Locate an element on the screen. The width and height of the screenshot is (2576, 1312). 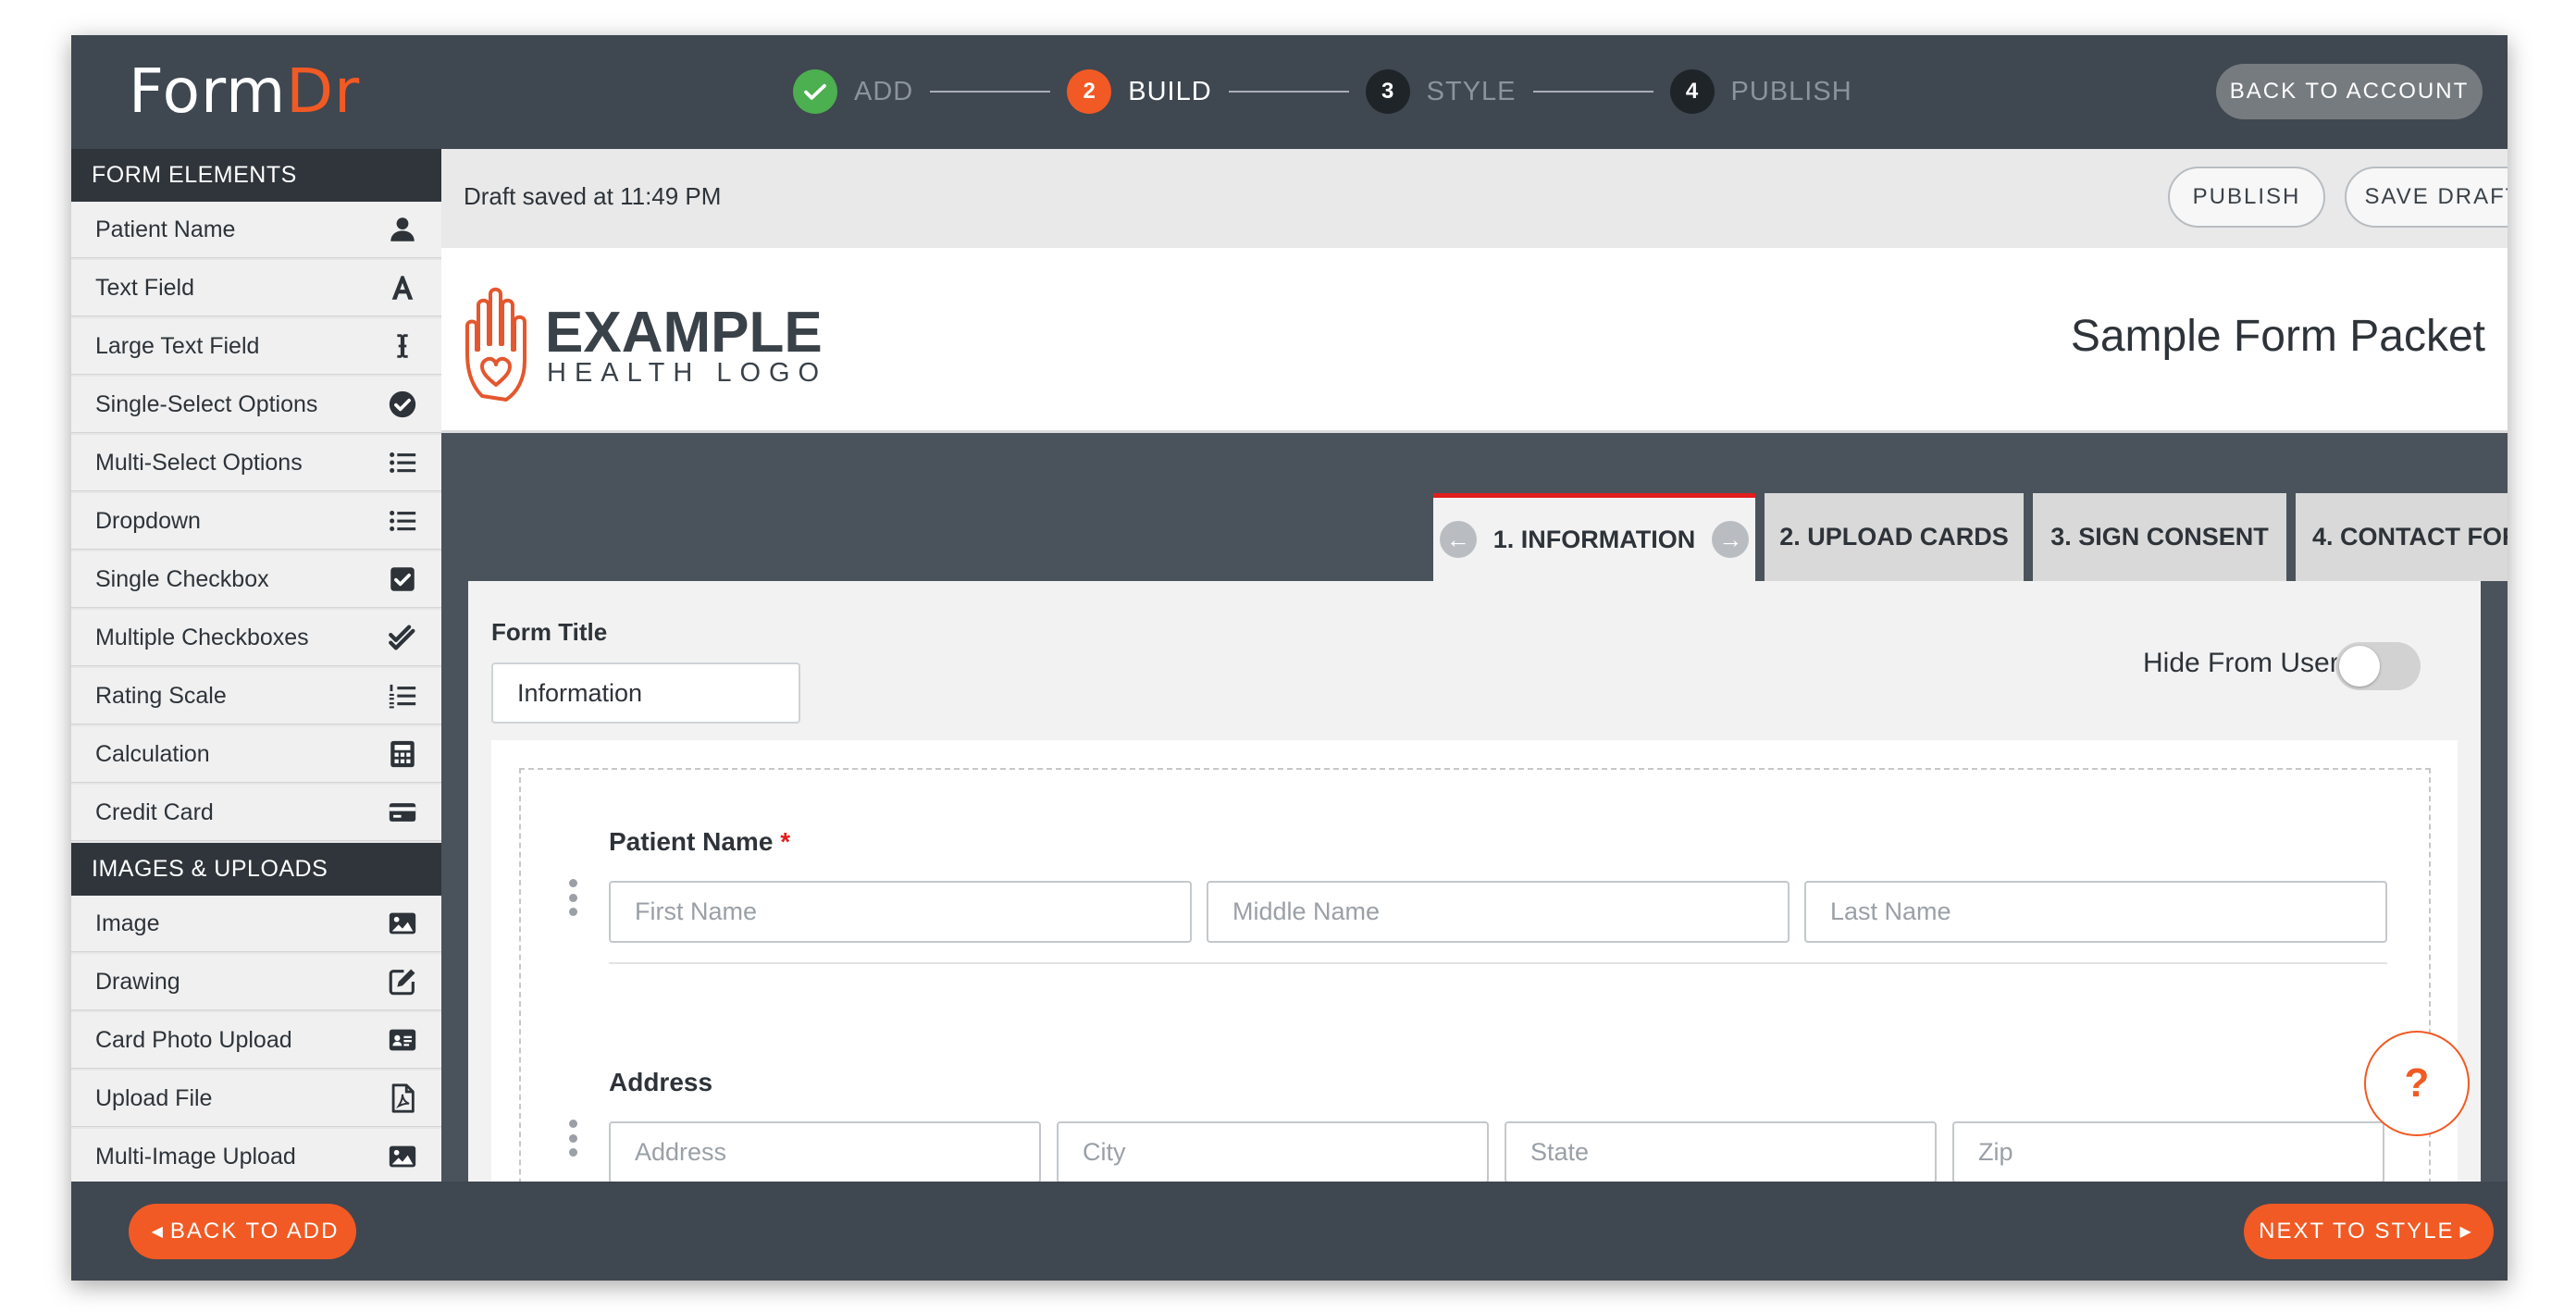
next-to-style-button: NEXT TO STYLE ▶ is located at coordinates (2369, 1231).